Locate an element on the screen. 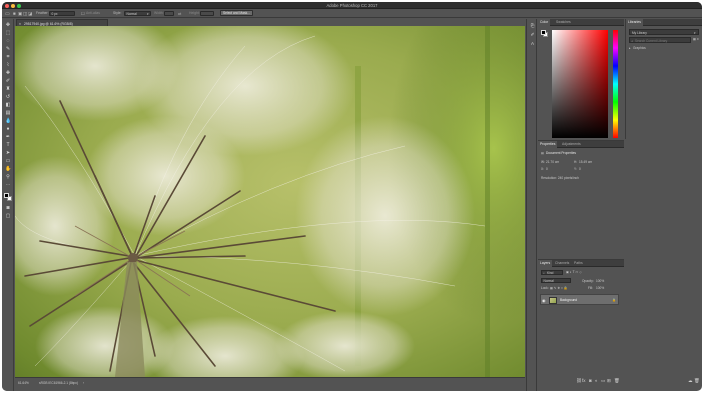 Image resolution: width=704 pixels, height=393 pixels. grid-view-icon: ▦ is located at coordinates (694, 39).